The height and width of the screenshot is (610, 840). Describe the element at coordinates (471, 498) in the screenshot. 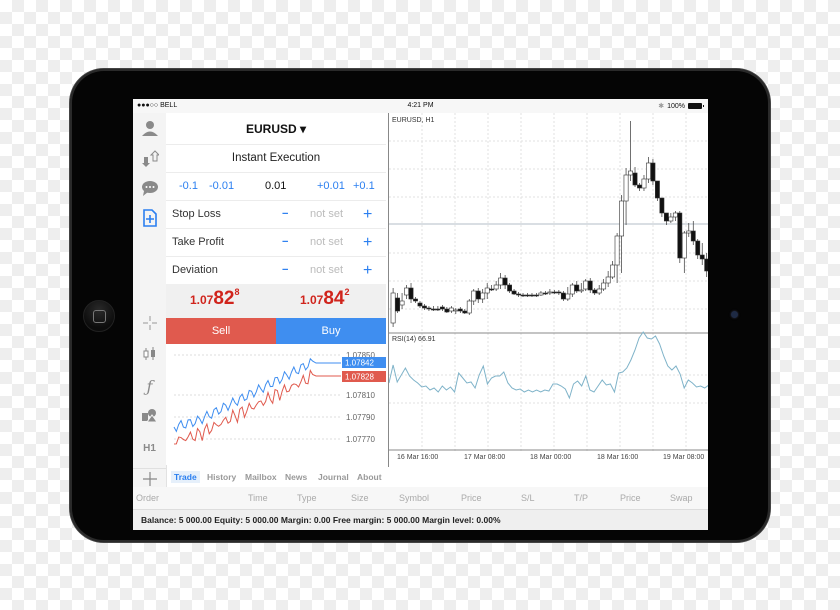

I see `col-price: Price` at that location.